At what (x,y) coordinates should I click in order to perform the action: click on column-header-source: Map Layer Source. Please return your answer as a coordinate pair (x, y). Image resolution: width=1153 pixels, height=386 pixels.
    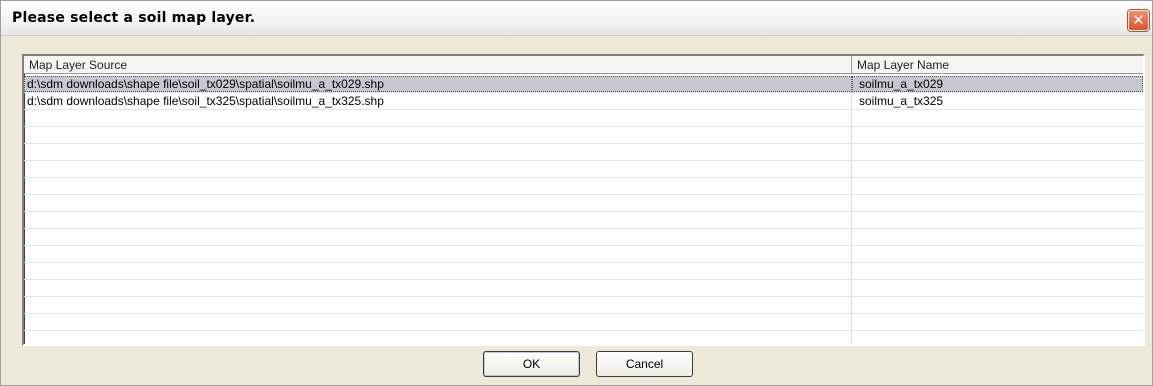
    Looking at the image, I should click on (438, 65).